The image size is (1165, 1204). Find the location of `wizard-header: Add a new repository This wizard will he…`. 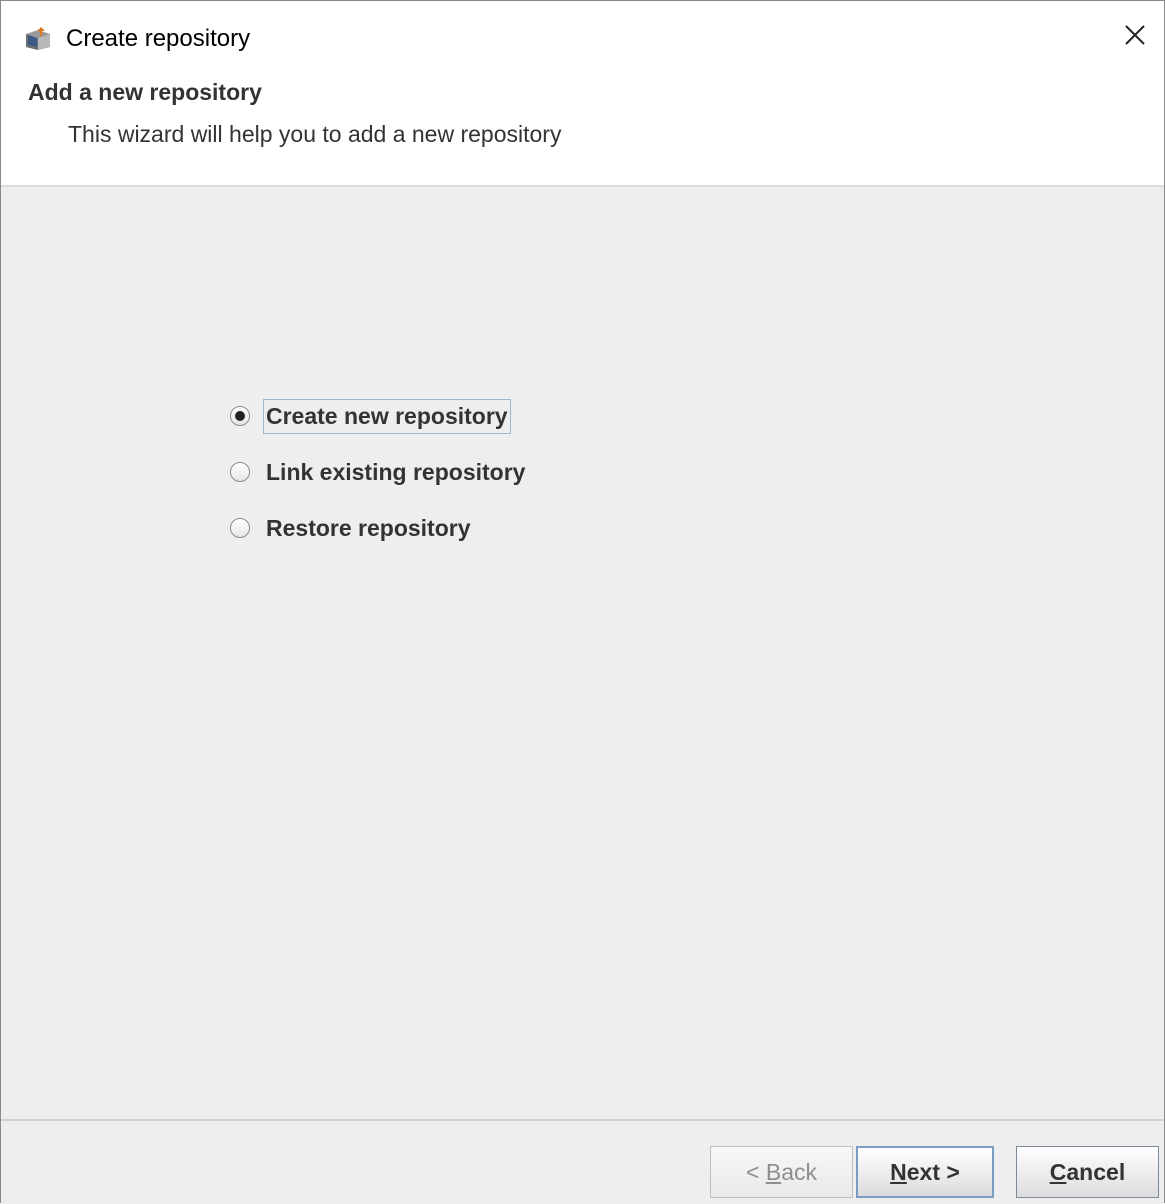

wizard-header: Add a new repository This wizard will he… is located at coordinates (582, 130).